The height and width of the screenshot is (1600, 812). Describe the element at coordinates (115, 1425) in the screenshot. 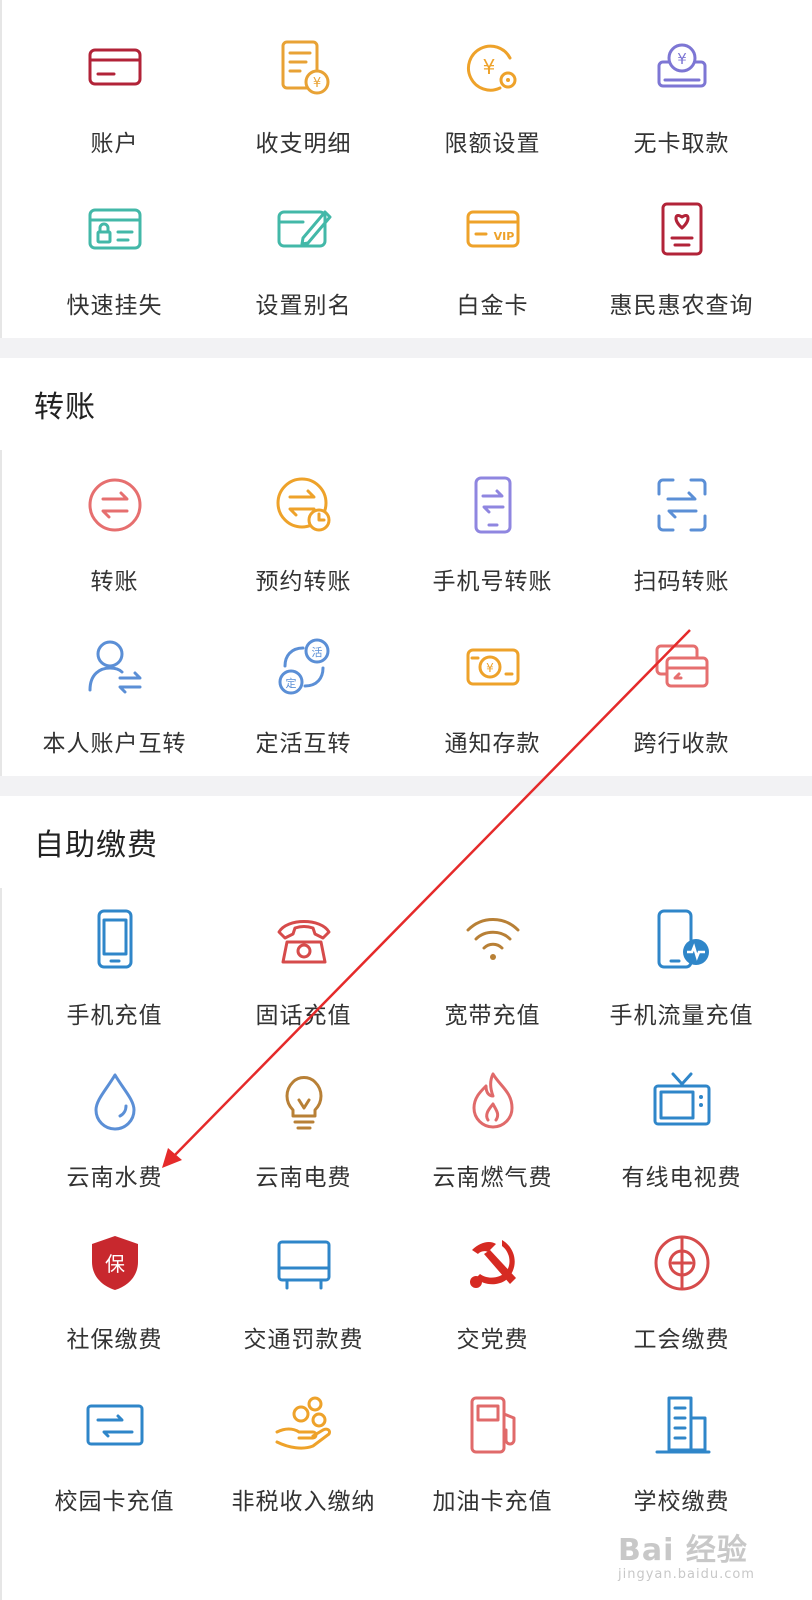

I see `campus-card-icon` at that location.